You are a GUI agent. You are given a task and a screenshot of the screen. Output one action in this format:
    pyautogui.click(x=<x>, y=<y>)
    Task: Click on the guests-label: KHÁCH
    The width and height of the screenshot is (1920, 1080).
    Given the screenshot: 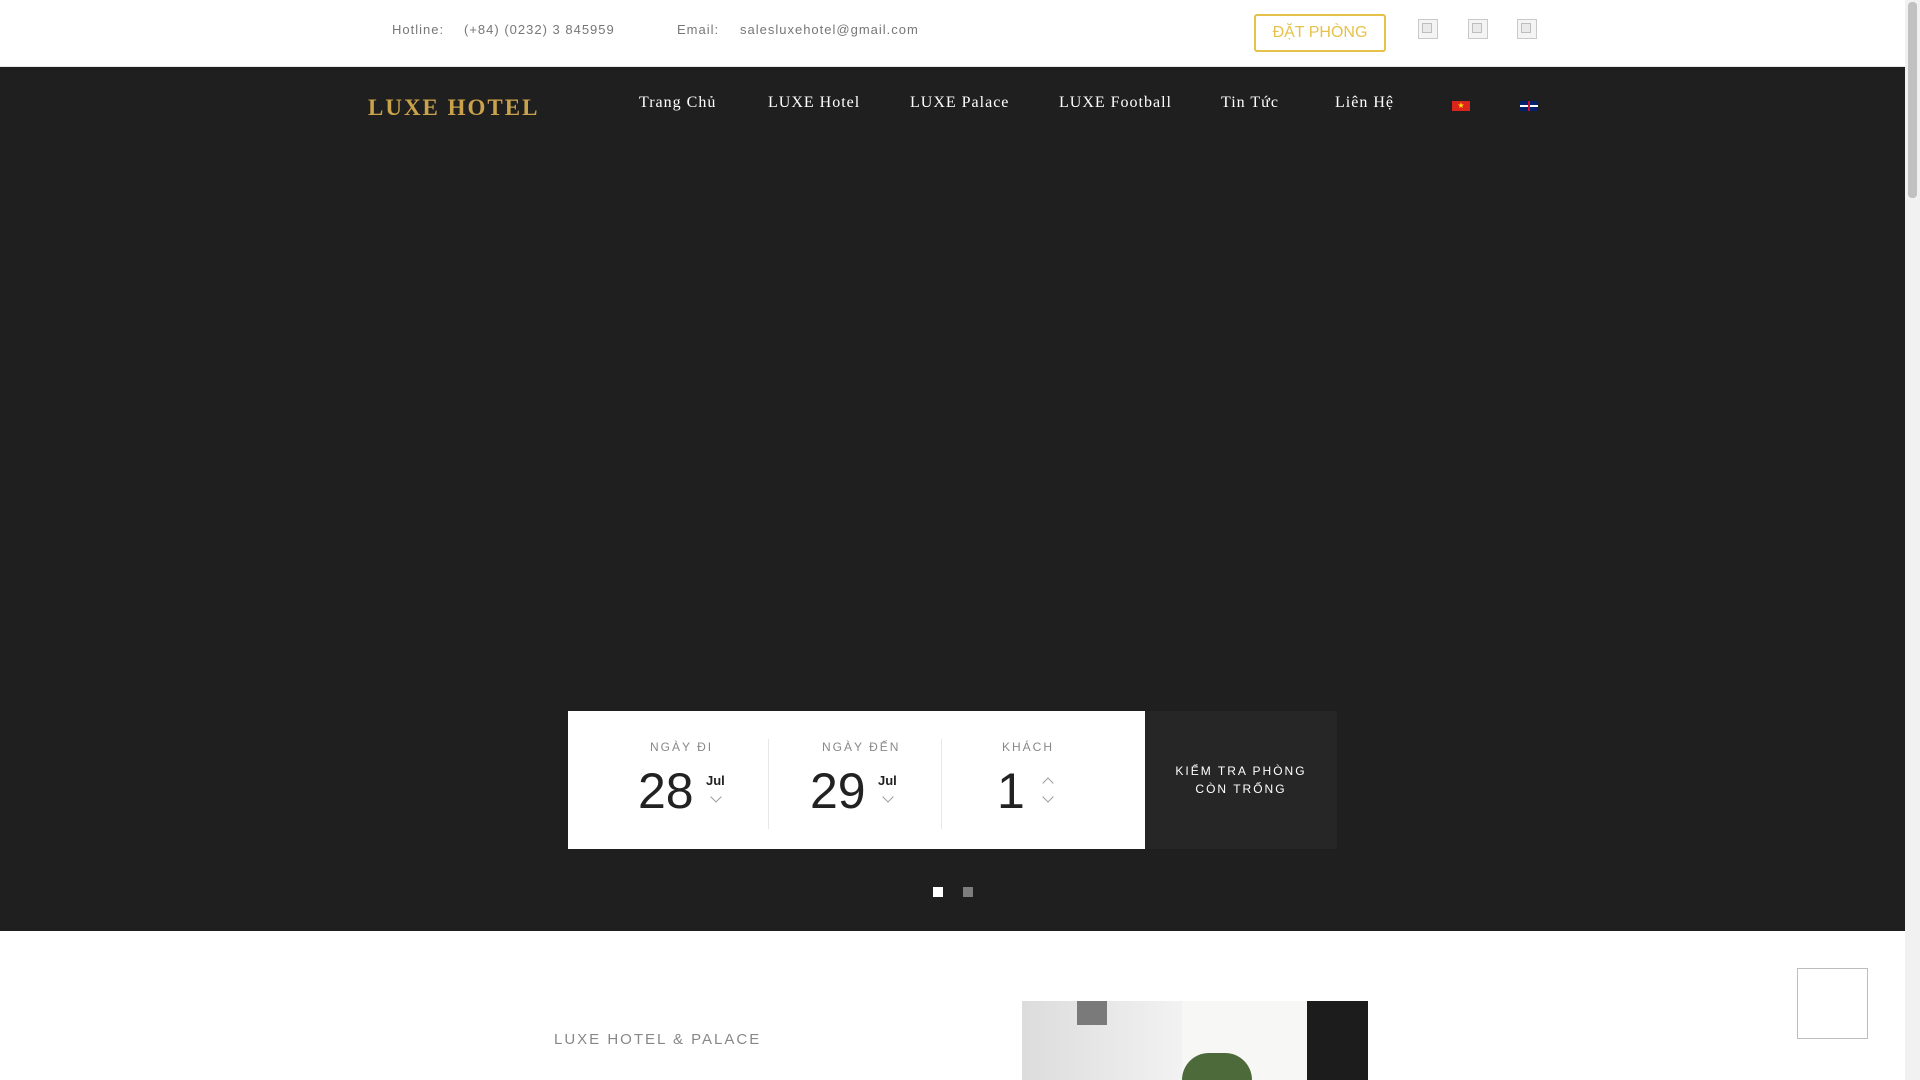 What is the action you would take?
    pyautogui.click(x=1028, y=747)
    